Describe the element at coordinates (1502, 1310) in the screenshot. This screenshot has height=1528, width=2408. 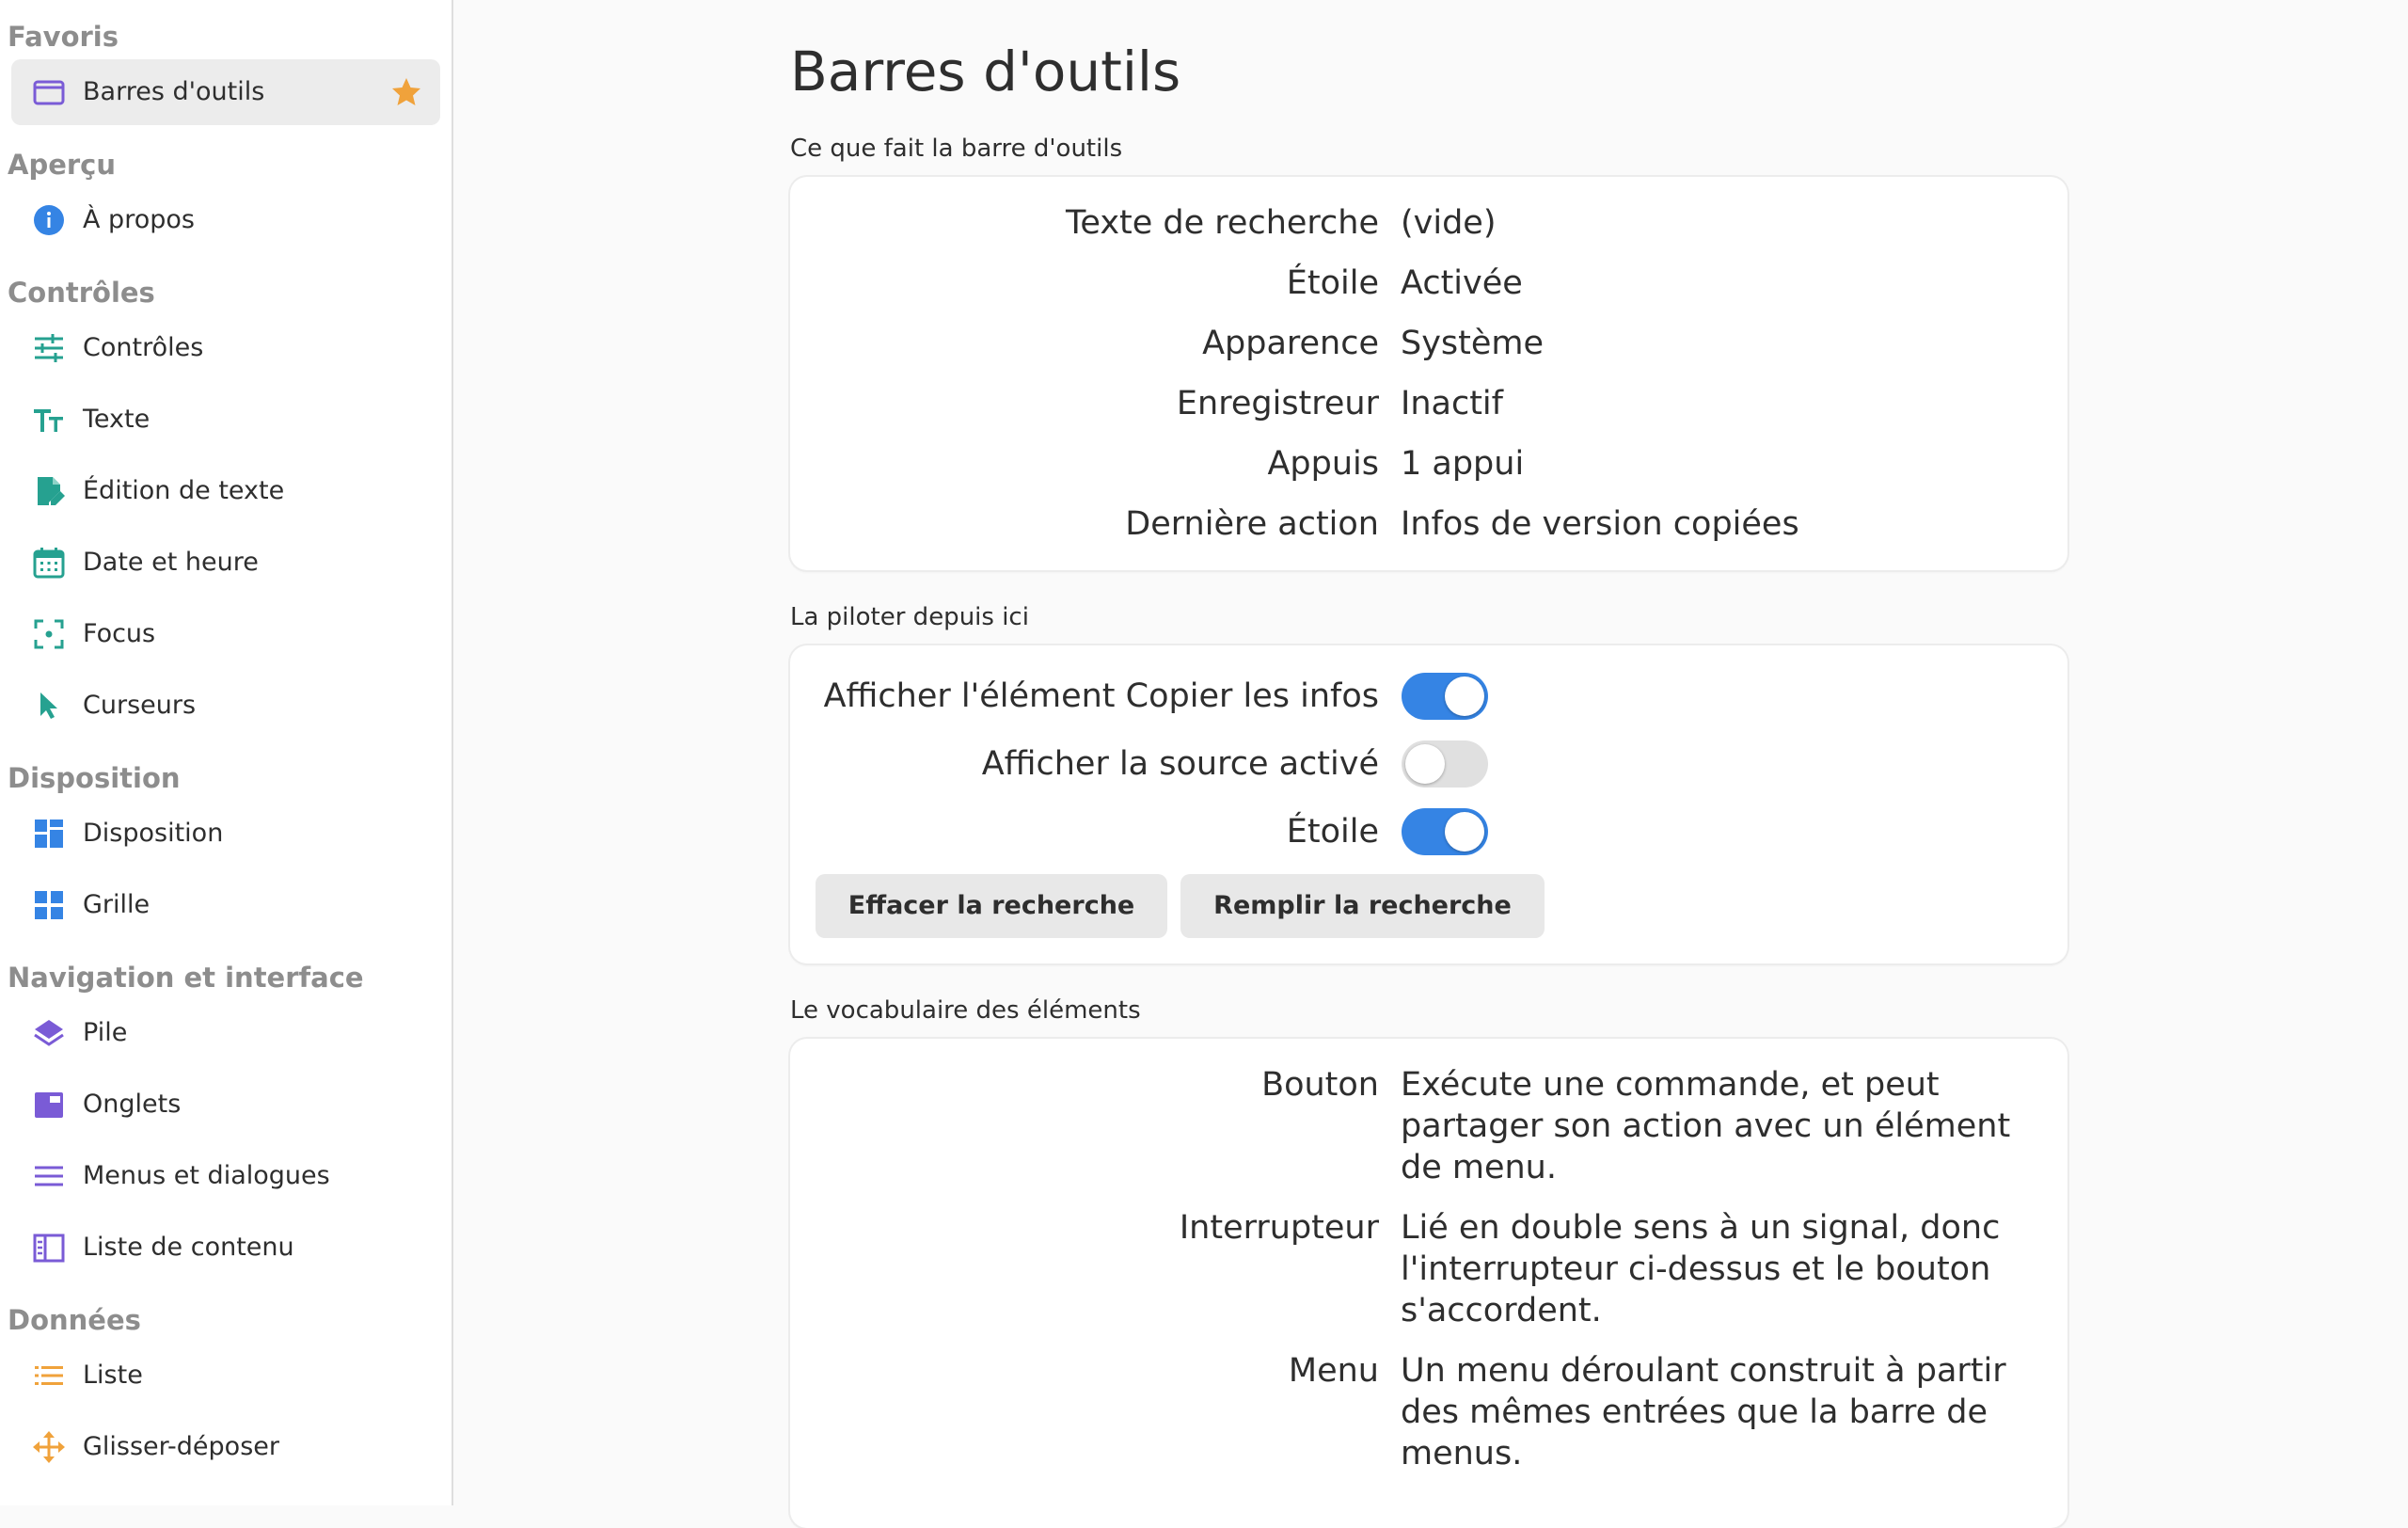
I see `definition-line: s'accordent.` at that location.